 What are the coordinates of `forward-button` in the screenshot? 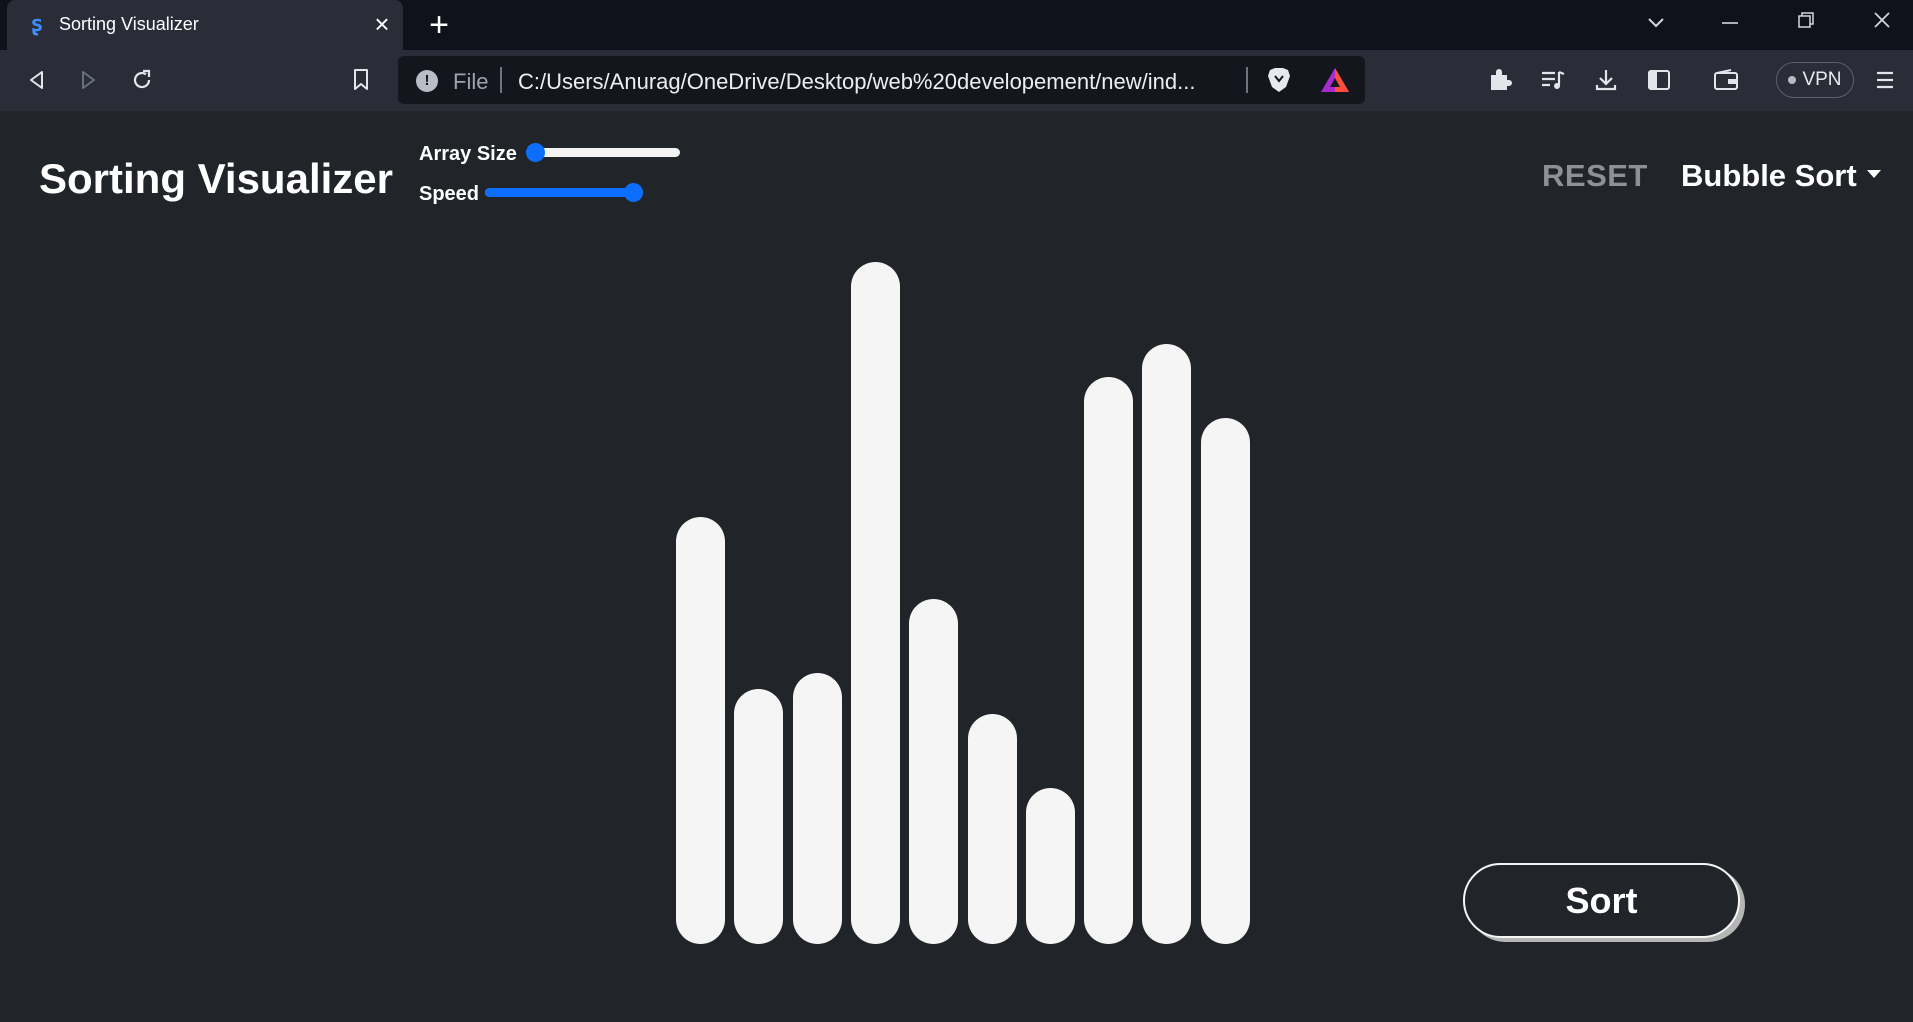 It's located at (88, 80).